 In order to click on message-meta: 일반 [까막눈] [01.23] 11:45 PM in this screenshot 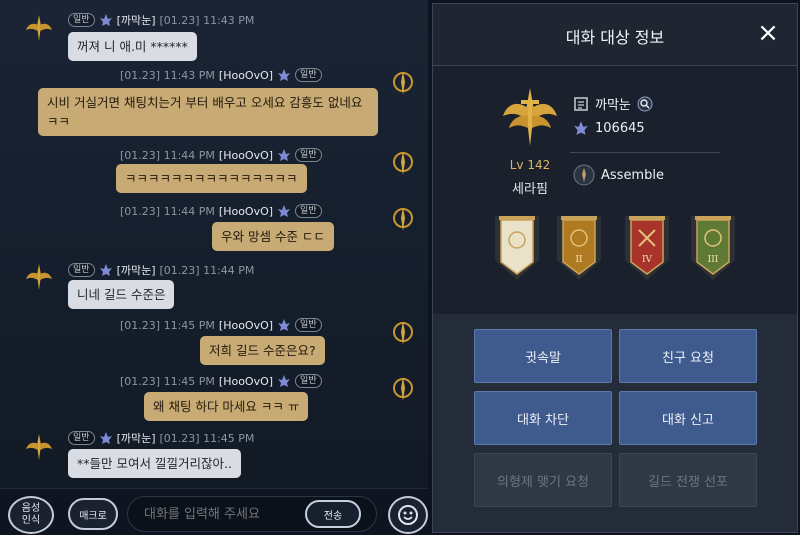, I will do `click(161, 438)`.